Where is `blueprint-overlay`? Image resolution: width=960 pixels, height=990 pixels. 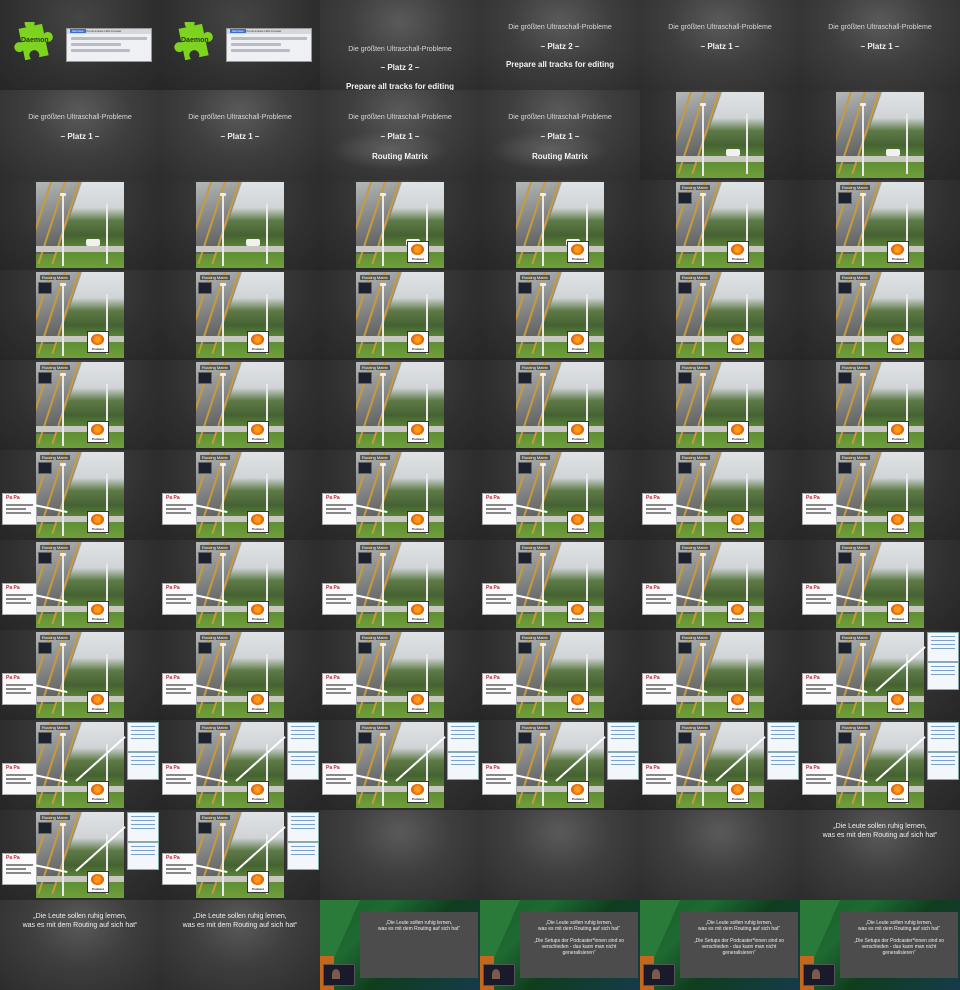 blueprint-overlay is located at coordinates (303, 827).